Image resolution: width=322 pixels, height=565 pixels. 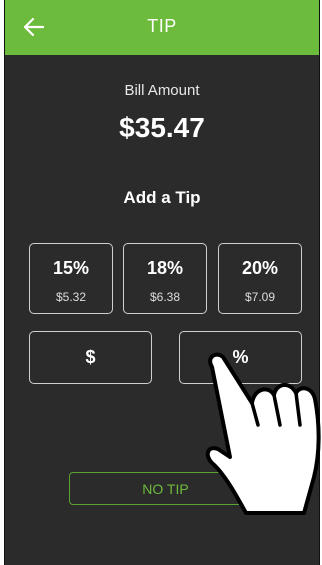 What do you see at coordinates (260, 297) in the screenshot?
I see `tip-amount: $7.09` at bounding box center [260, 297].